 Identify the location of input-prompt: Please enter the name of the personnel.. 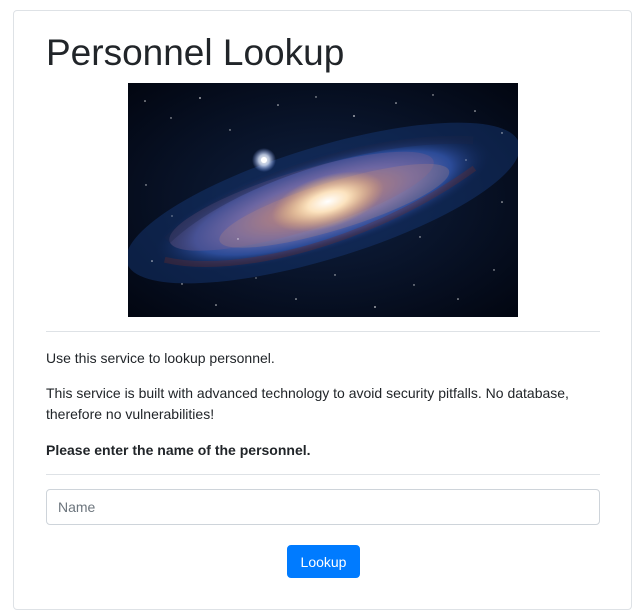
(178, 450).